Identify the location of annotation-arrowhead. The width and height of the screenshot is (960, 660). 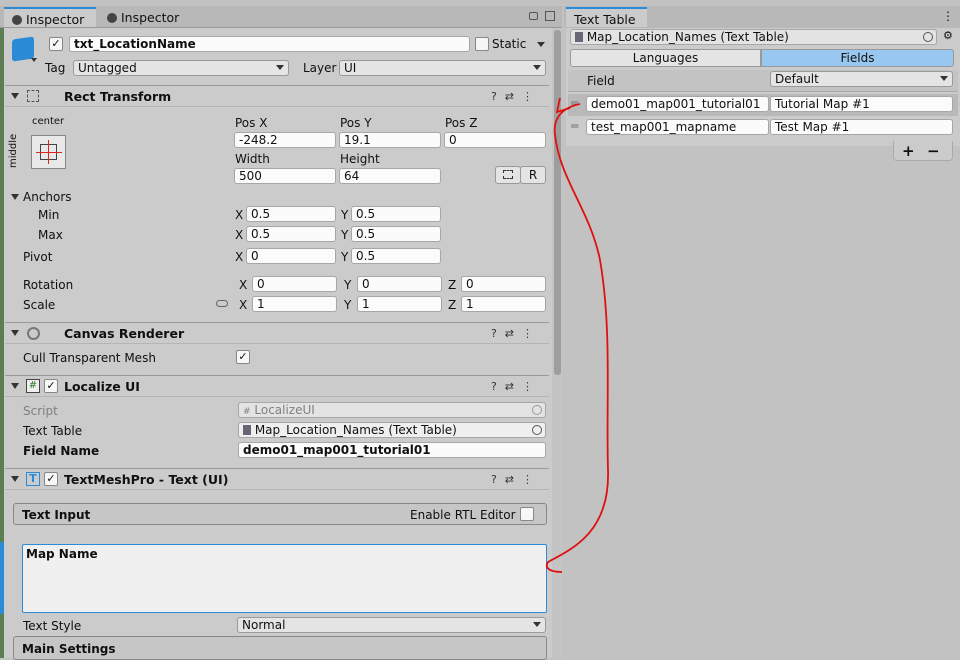
(563, 105).